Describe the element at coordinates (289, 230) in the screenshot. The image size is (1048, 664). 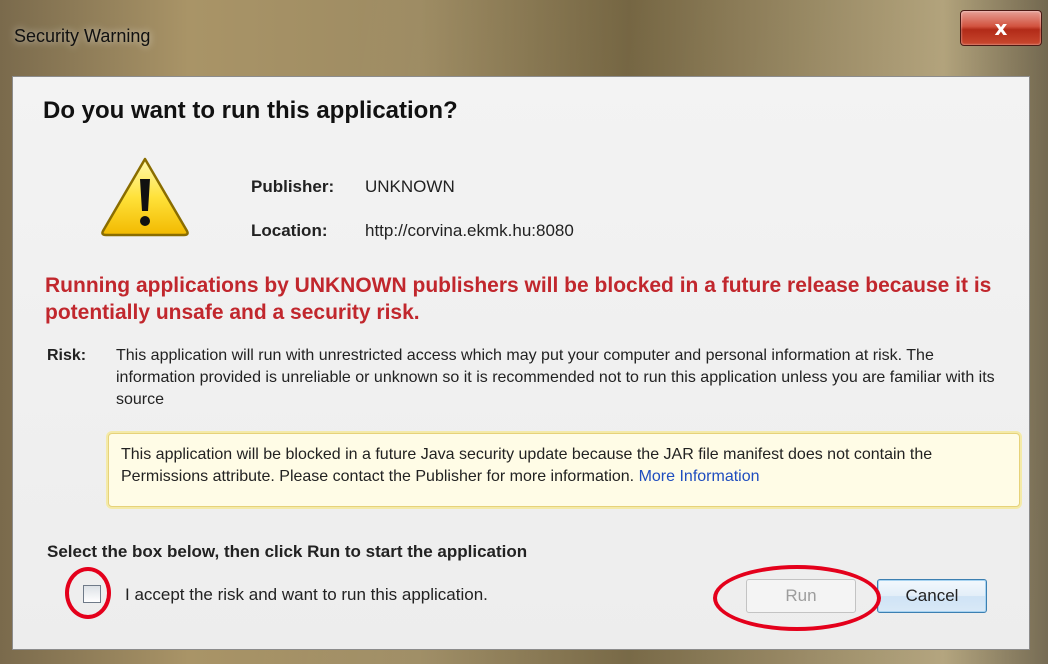
I see `location-label: Location:` at that location.